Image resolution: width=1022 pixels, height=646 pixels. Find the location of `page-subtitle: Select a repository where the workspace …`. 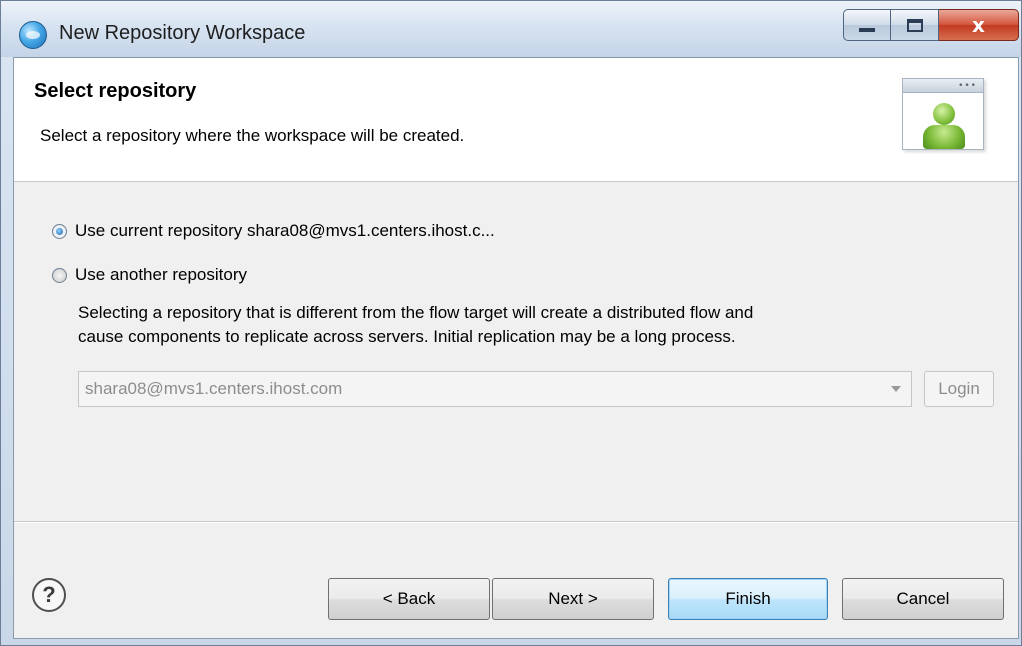

page-subtitle: Select a repository where the workspace … is located at coordinates (252, 135).